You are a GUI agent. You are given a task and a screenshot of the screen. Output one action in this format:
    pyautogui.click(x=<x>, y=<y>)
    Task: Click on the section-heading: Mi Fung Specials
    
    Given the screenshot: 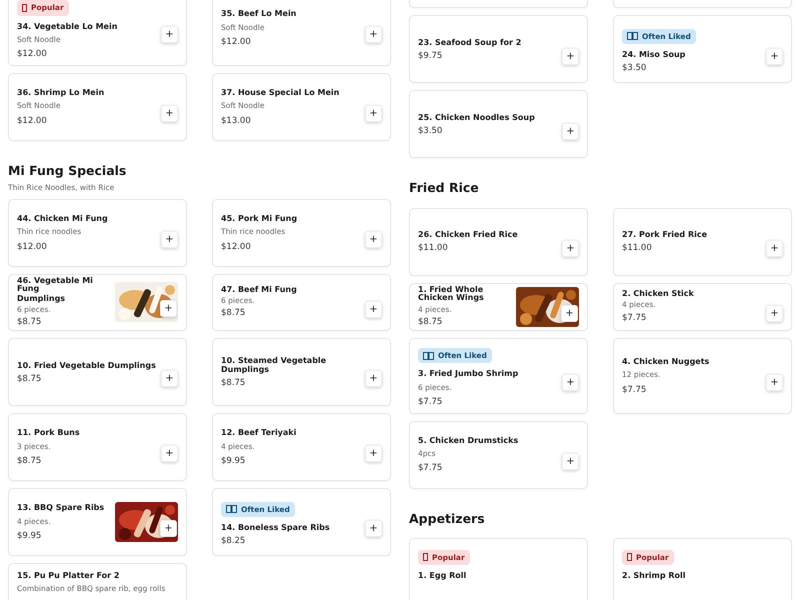 What is the action you would take?
    pyautogui.click(x=68, y=171)
    